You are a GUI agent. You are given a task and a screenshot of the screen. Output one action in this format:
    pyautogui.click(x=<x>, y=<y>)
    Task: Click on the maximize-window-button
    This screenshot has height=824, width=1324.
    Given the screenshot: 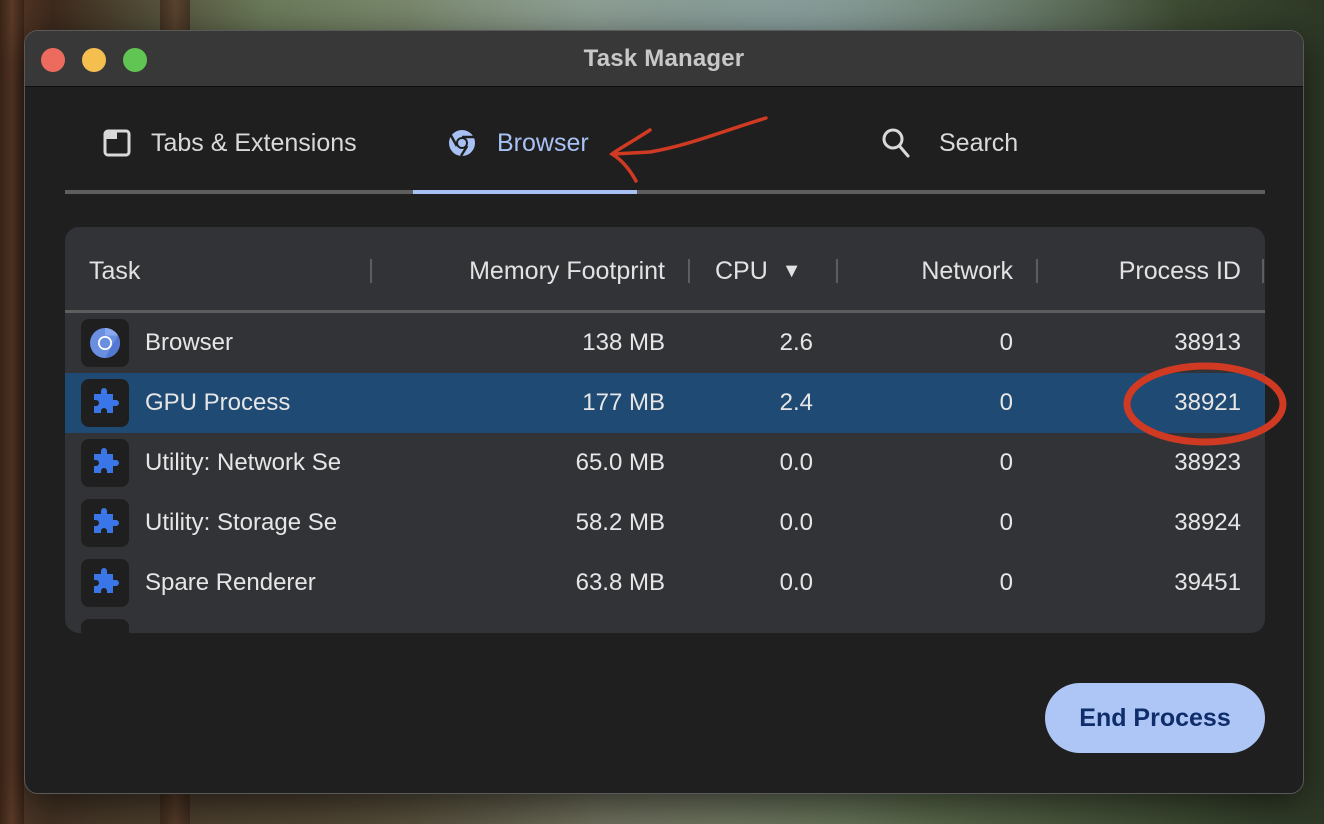 What is the action you would take?
    pyautogui.click(x=135, y=60)
    